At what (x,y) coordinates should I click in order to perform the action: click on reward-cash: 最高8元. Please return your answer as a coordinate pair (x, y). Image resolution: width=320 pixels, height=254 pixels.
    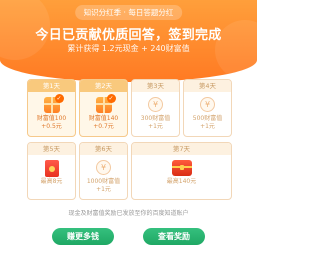
    Looking at the image, I should click on (51, 181).